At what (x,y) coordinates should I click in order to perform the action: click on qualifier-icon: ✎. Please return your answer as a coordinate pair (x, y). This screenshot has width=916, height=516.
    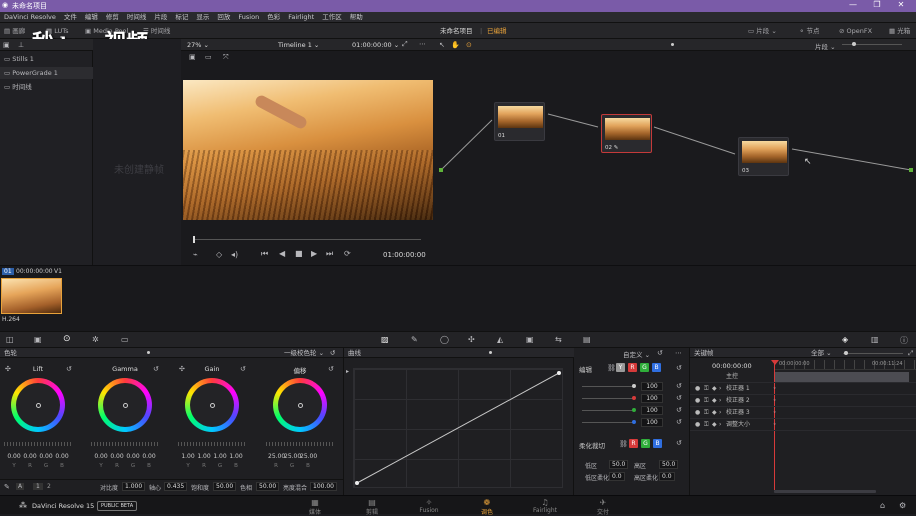
    Looking at the image, I should click on (414, 339).